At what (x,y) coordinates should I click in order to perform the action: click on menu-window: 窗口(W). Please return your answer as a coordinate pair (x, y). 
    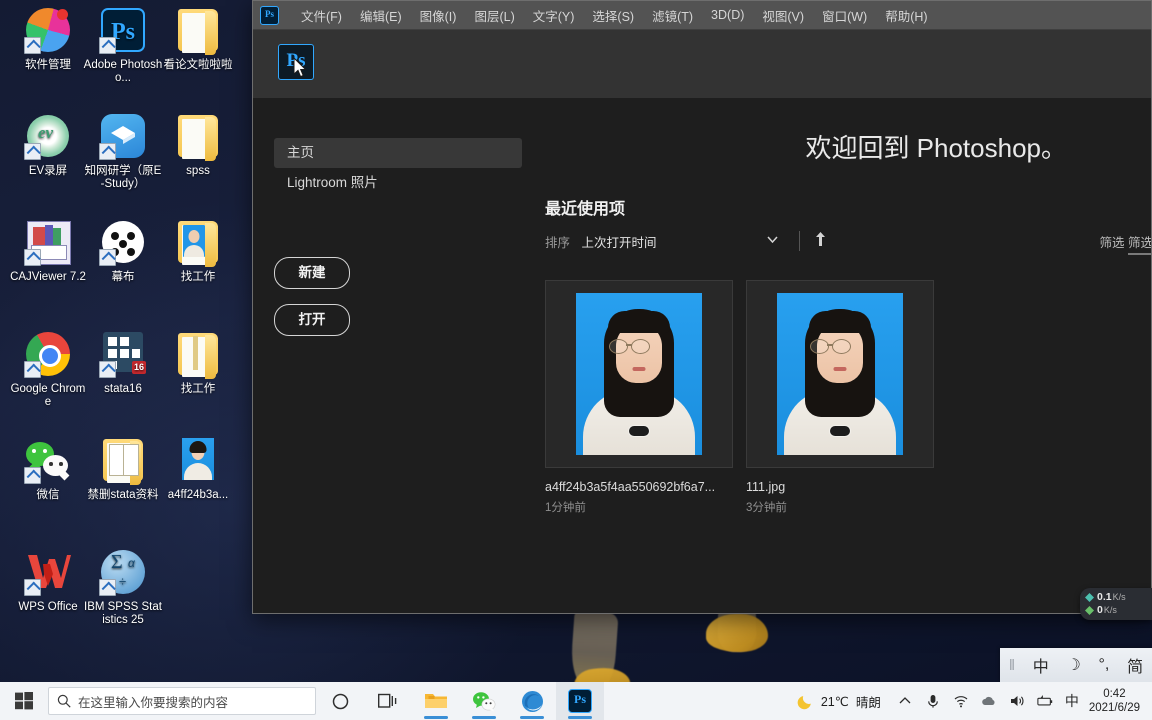
    Looking at the image, I should click on (844, 15).